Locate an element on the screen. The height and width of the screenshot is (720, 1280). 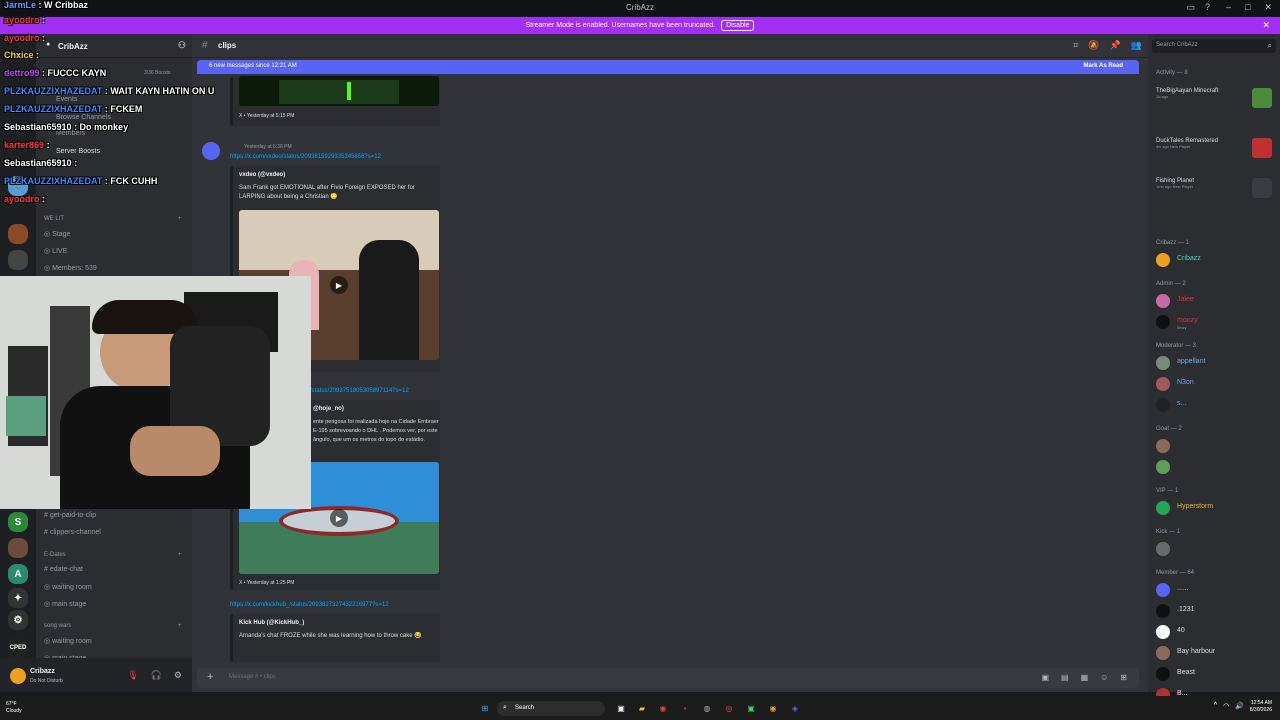
member-row: Bay harbour is located at coordinates (1218, 653).